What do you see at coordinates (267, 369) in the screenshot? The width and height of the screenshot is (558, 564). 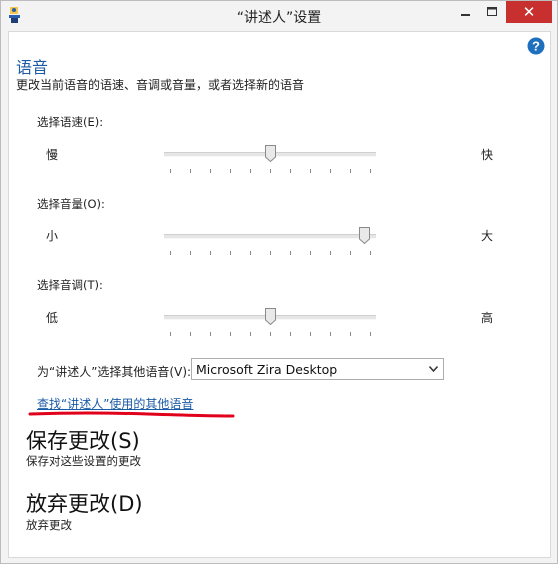 I see `voice-dropdown-value: Microsoft Zira Desktop` at bounding box center [267, 369].